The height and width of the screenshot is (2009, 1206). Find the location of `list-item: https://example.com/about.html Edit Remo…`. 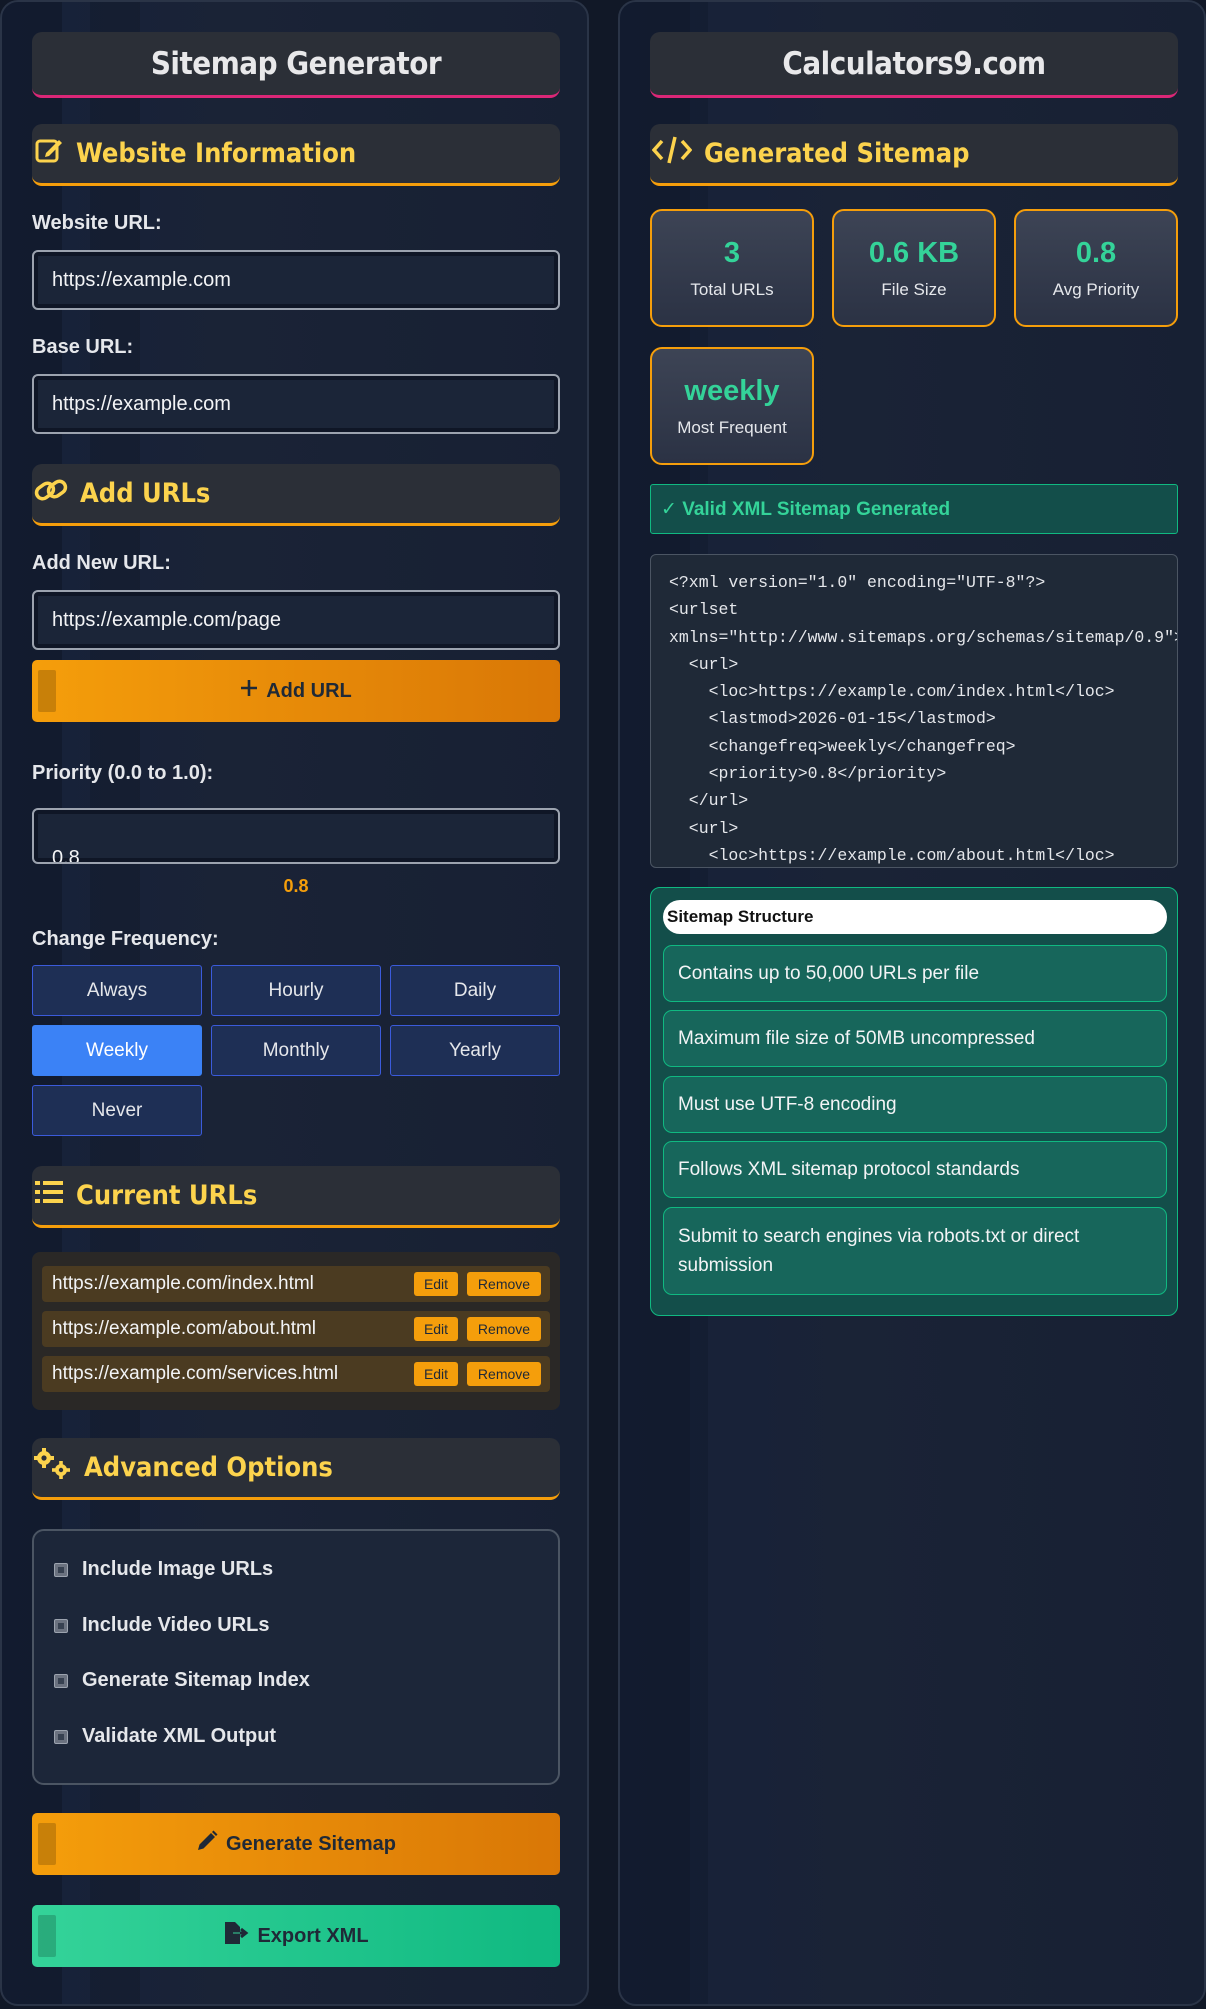

list-item: https://example.com/about.html Edit Remo… is located at coordinates (296, 1329).